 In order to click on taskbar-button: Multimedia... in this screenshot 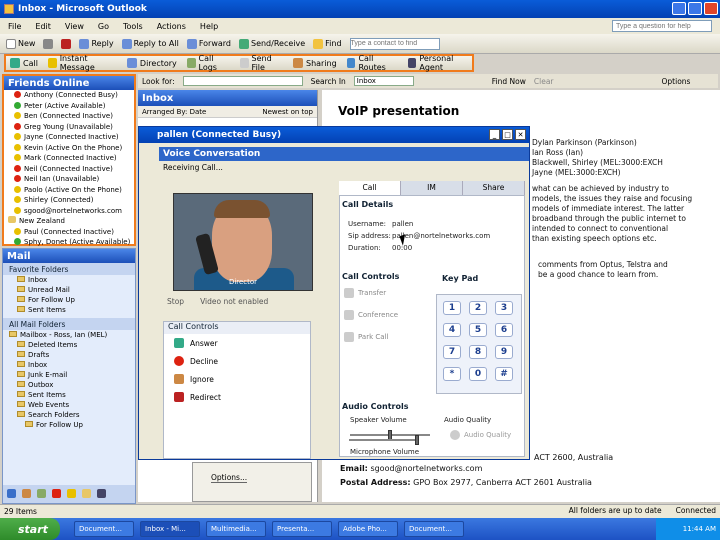, I will do `click(236, 529)`.